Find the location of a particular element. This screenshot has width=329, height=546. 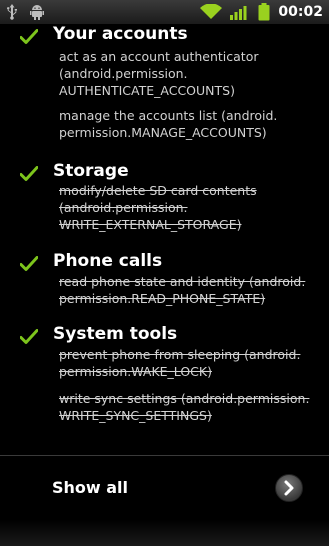

section-title: Storage is located at coordinates (91, 171).